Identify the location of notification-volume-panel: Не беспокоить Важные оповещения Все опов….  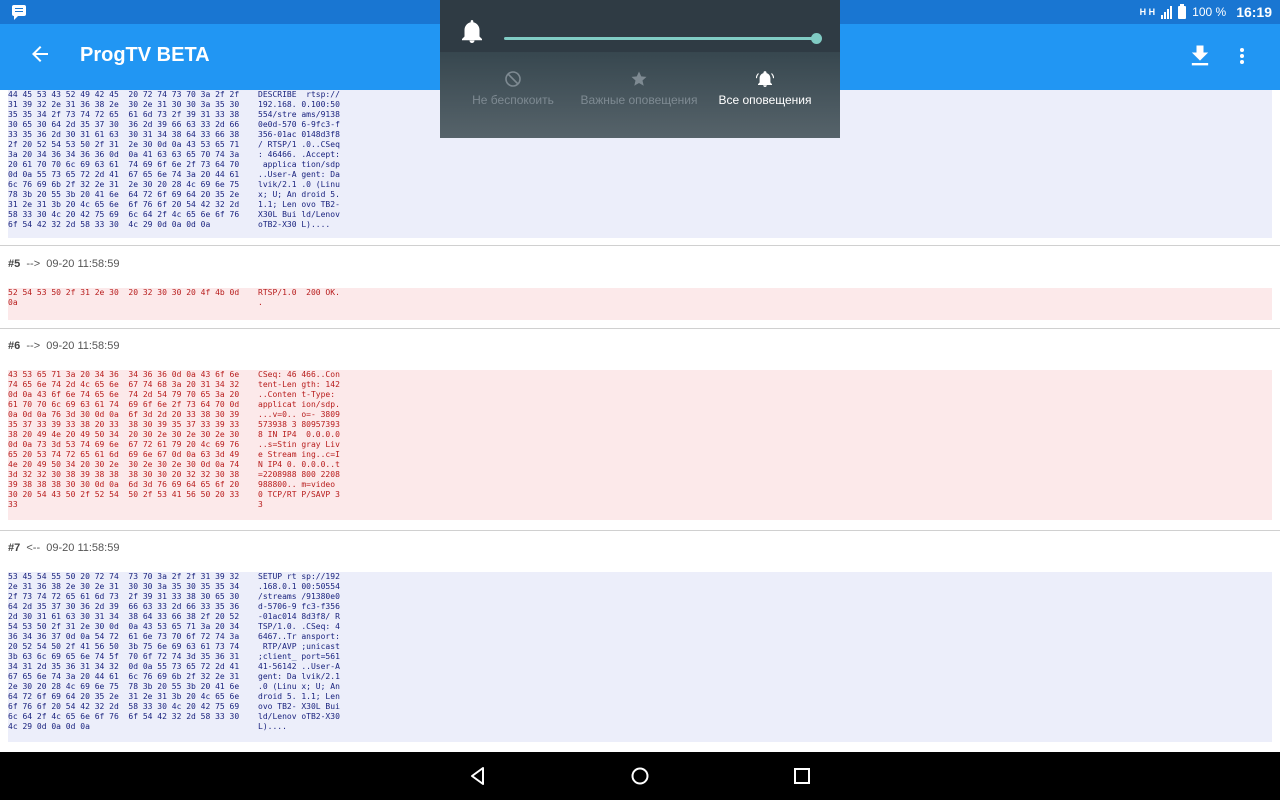
(640, 69).